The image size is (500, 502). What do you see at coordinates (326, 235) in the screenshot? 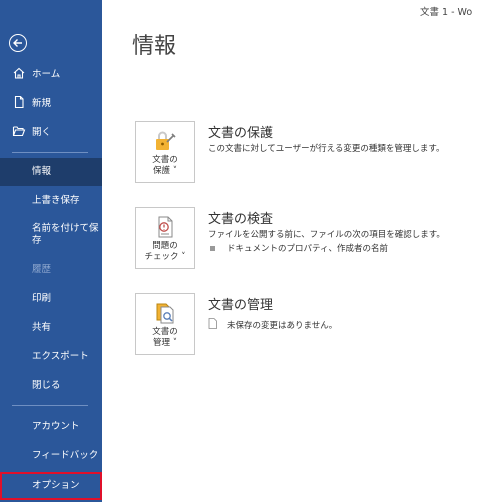
I see `inspect-document-desc: ファイルを公開する前に、ファイルの次の項目を確認します。` at bounding box center [326, 235].